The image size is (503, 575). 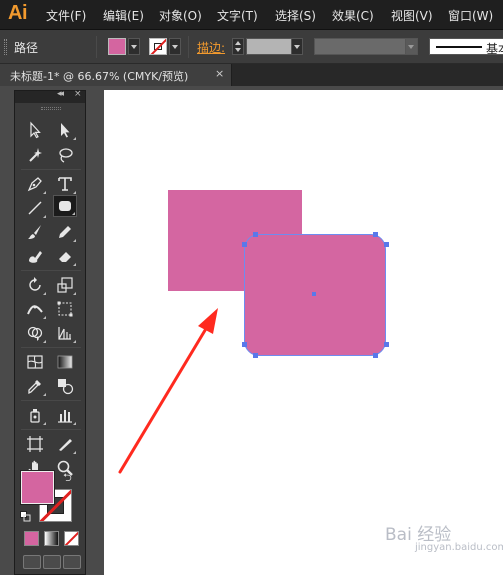 I want to click on control-bar: 路径 描边: 基本, so click(x=251, y=47).